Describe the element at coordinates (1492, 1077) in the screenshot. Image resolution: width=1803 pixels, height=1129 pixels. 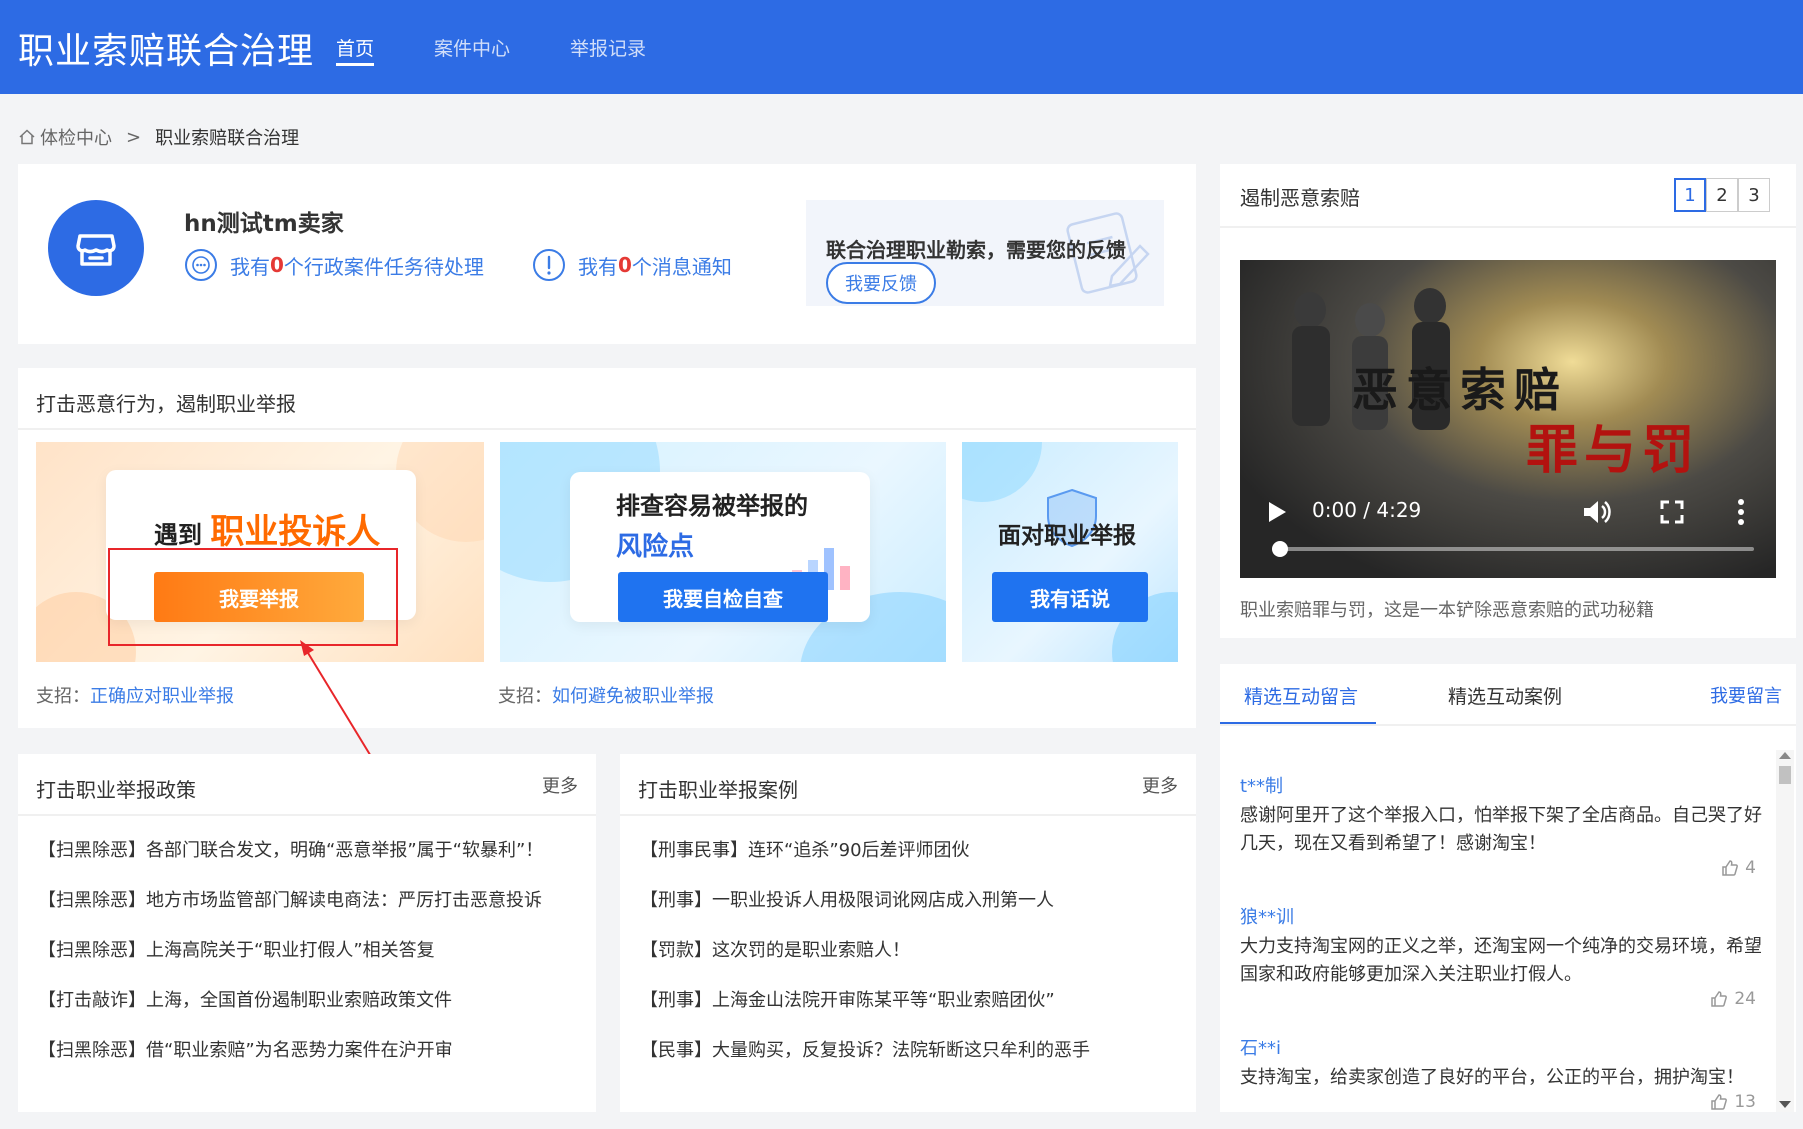
I see `comment-text: 支持淘宝，给卖家创造了良好的平台，公正的平台，拥护淘宝！` at that location.